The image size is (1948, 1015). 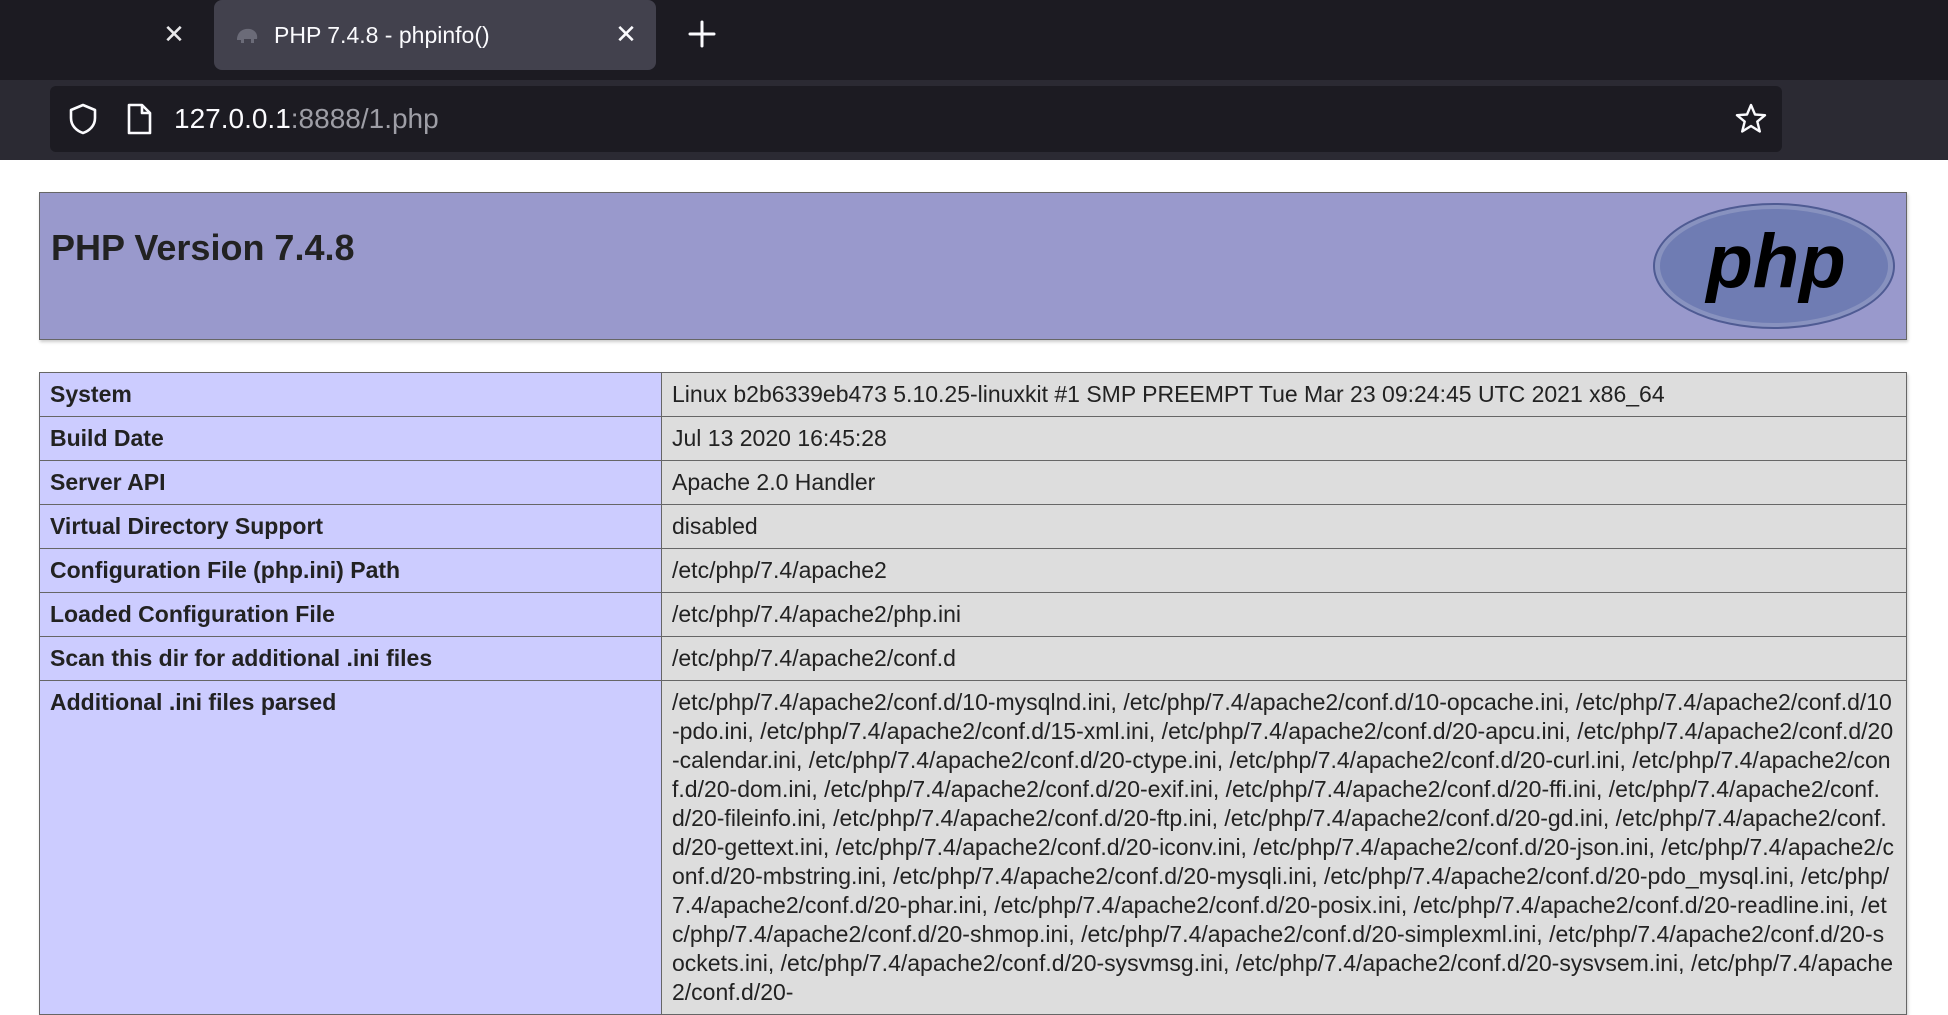 I want to click on php-elephant-favicon-icon, so click(x=247, y=35).